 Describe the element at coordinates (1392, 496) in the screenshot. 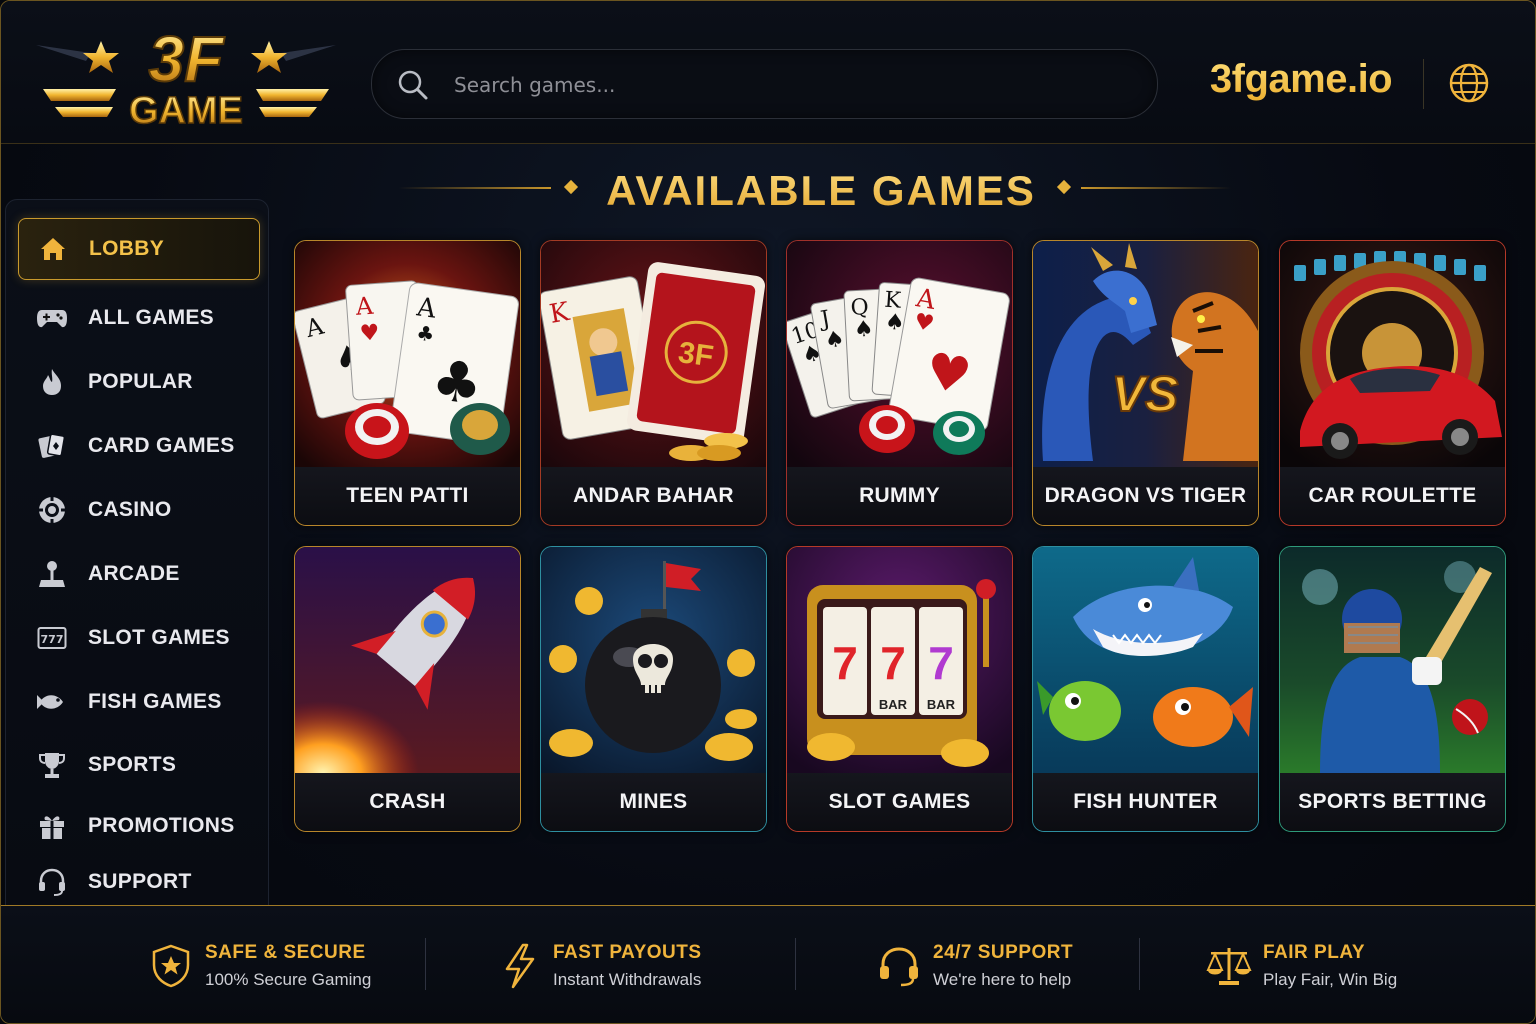

I see `game-card-title: CAR ROULETTE` at that location.